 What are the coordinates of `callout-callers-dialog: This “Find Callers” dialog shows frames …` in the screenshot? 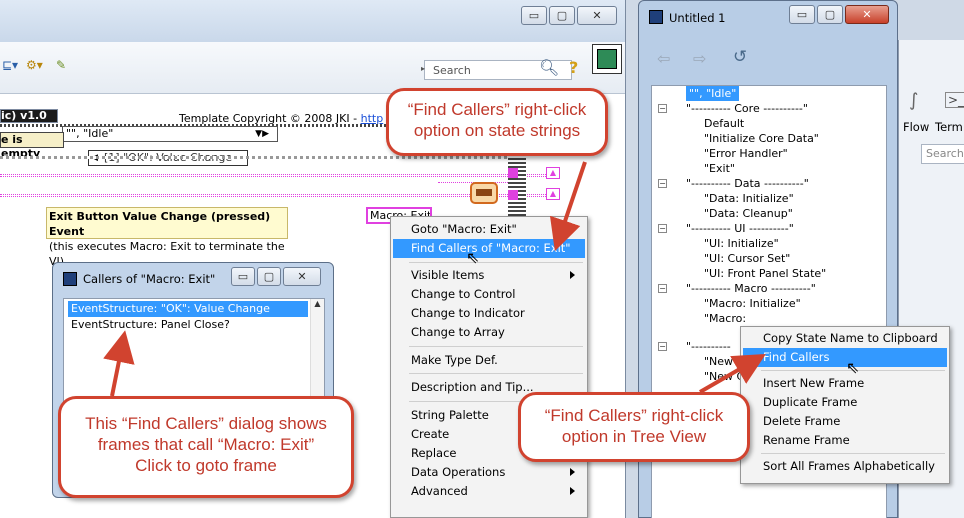 It's located at (206, 447).